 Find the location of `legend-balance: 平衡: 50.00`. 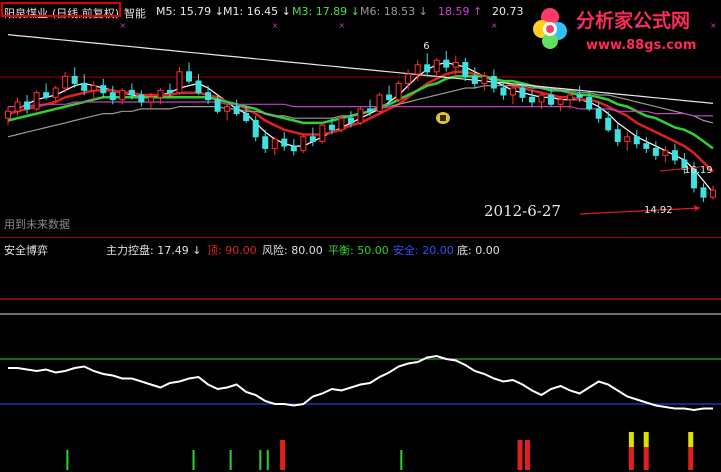

legend-balance: 平衡: 50.00 is located at coordinates (358, 250).